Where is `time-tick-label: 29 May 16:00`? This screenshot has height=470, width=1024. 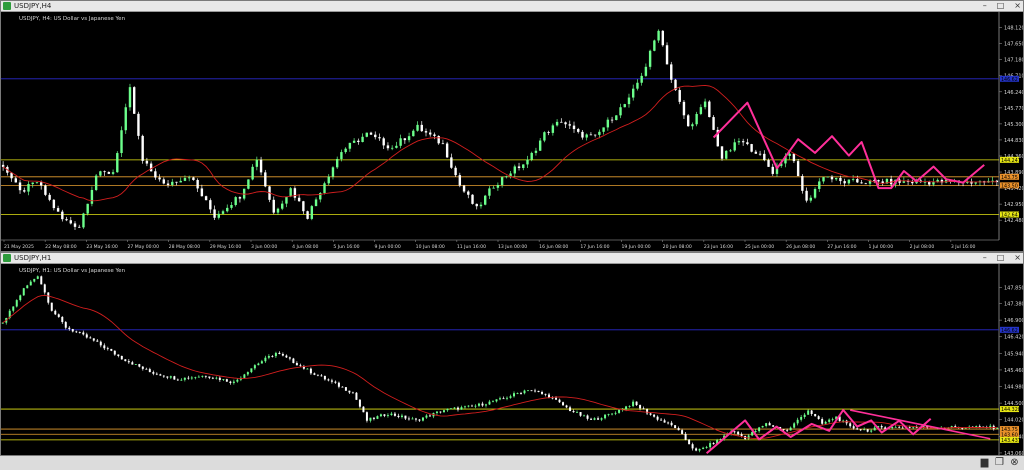 time-tick-label: 29 May 16:00 is located at coordinates (226, 247).